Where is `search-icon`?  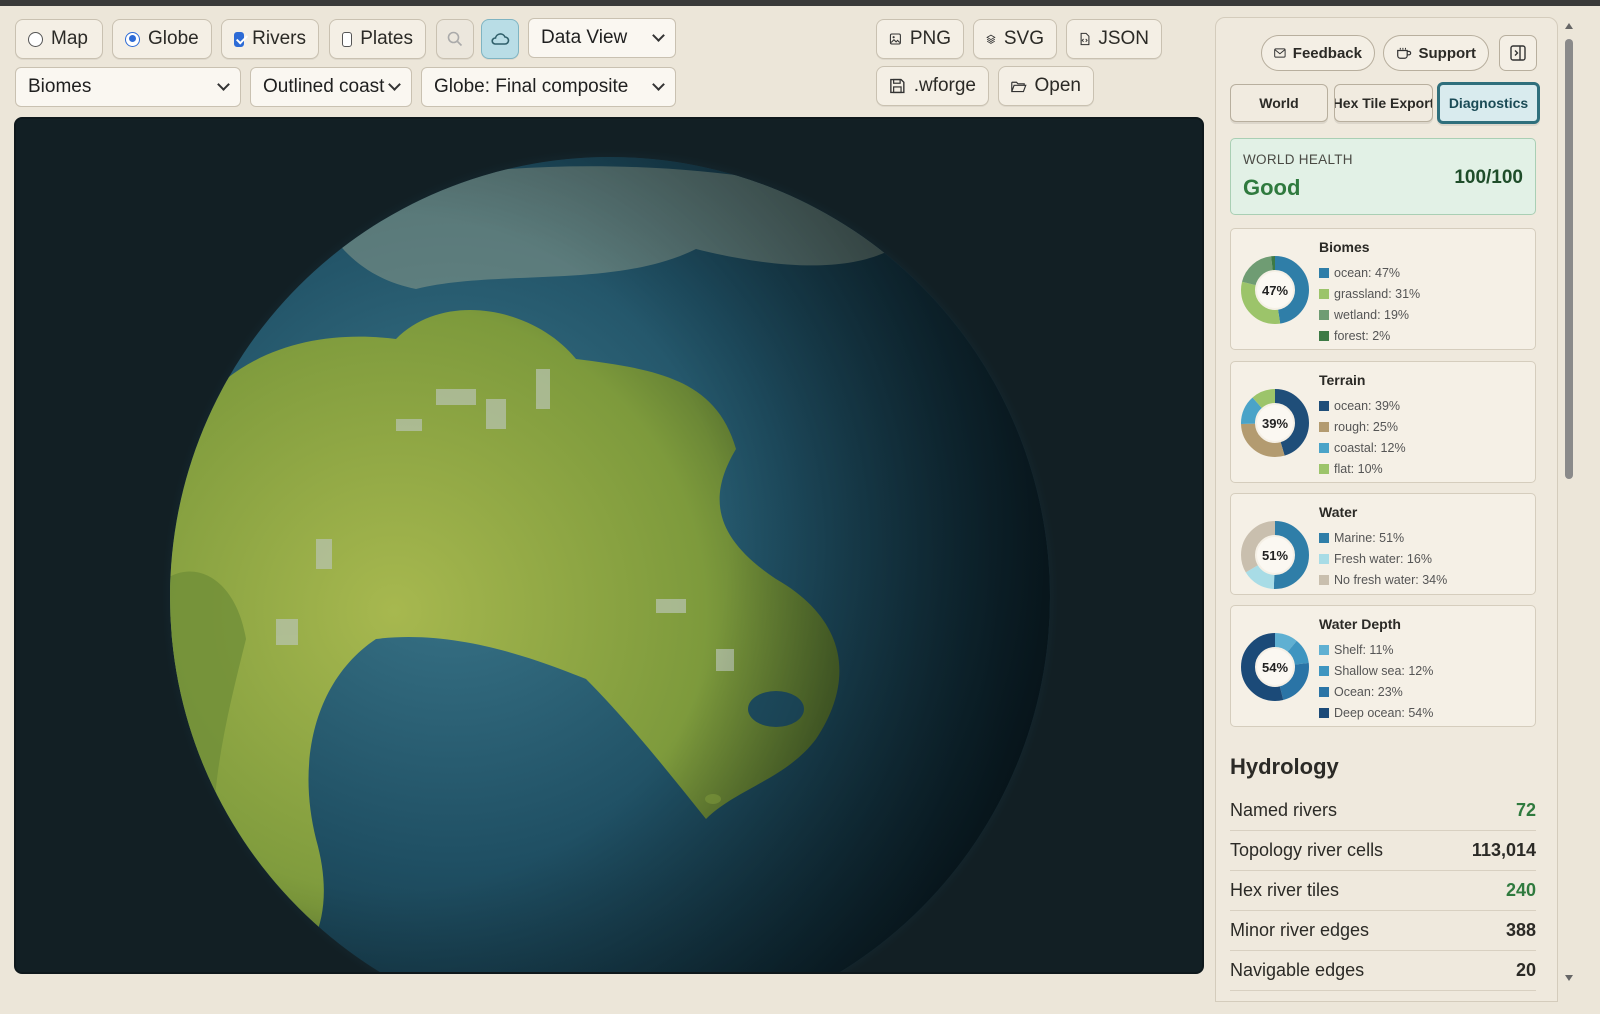 search-icon is located at coordinates (455, 39).